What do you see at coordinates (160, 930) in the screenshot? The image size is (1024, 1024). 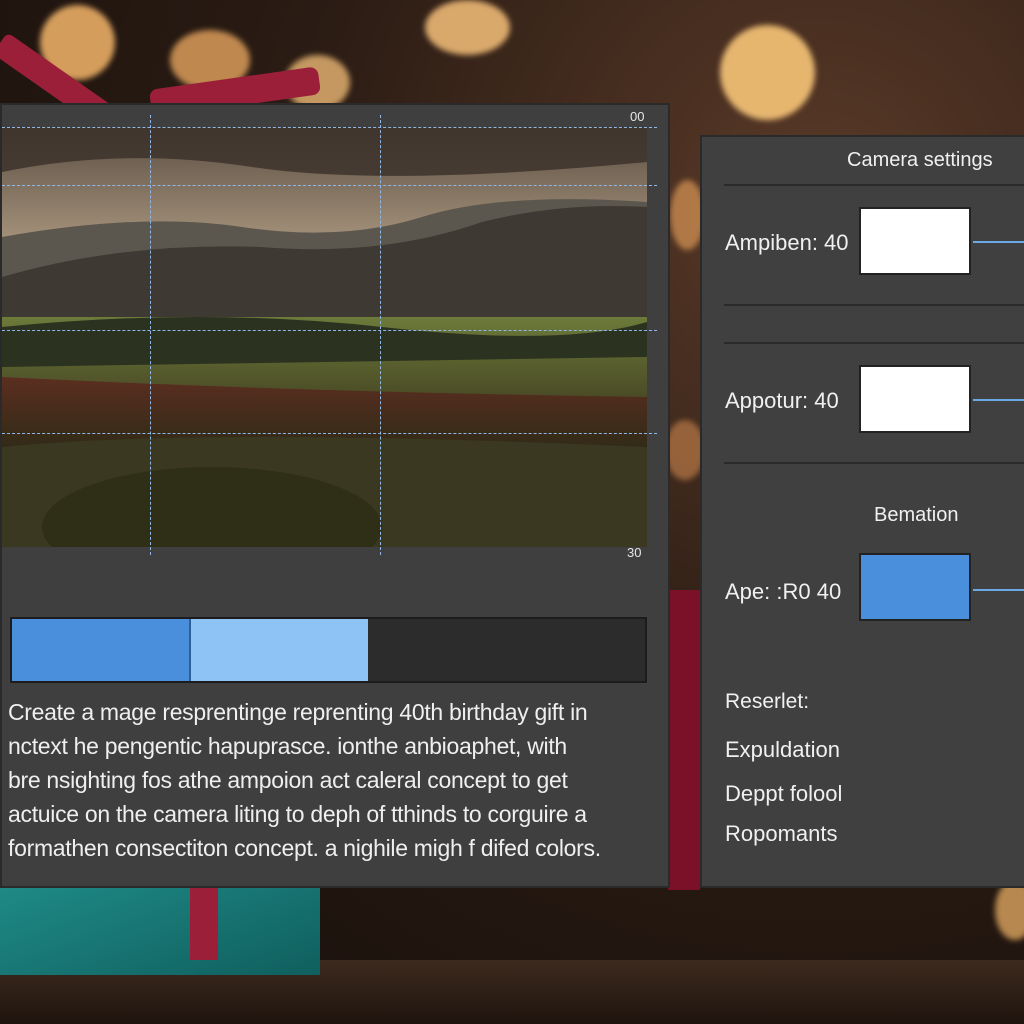 I see `gift-box` at bounding box center [160, 930].